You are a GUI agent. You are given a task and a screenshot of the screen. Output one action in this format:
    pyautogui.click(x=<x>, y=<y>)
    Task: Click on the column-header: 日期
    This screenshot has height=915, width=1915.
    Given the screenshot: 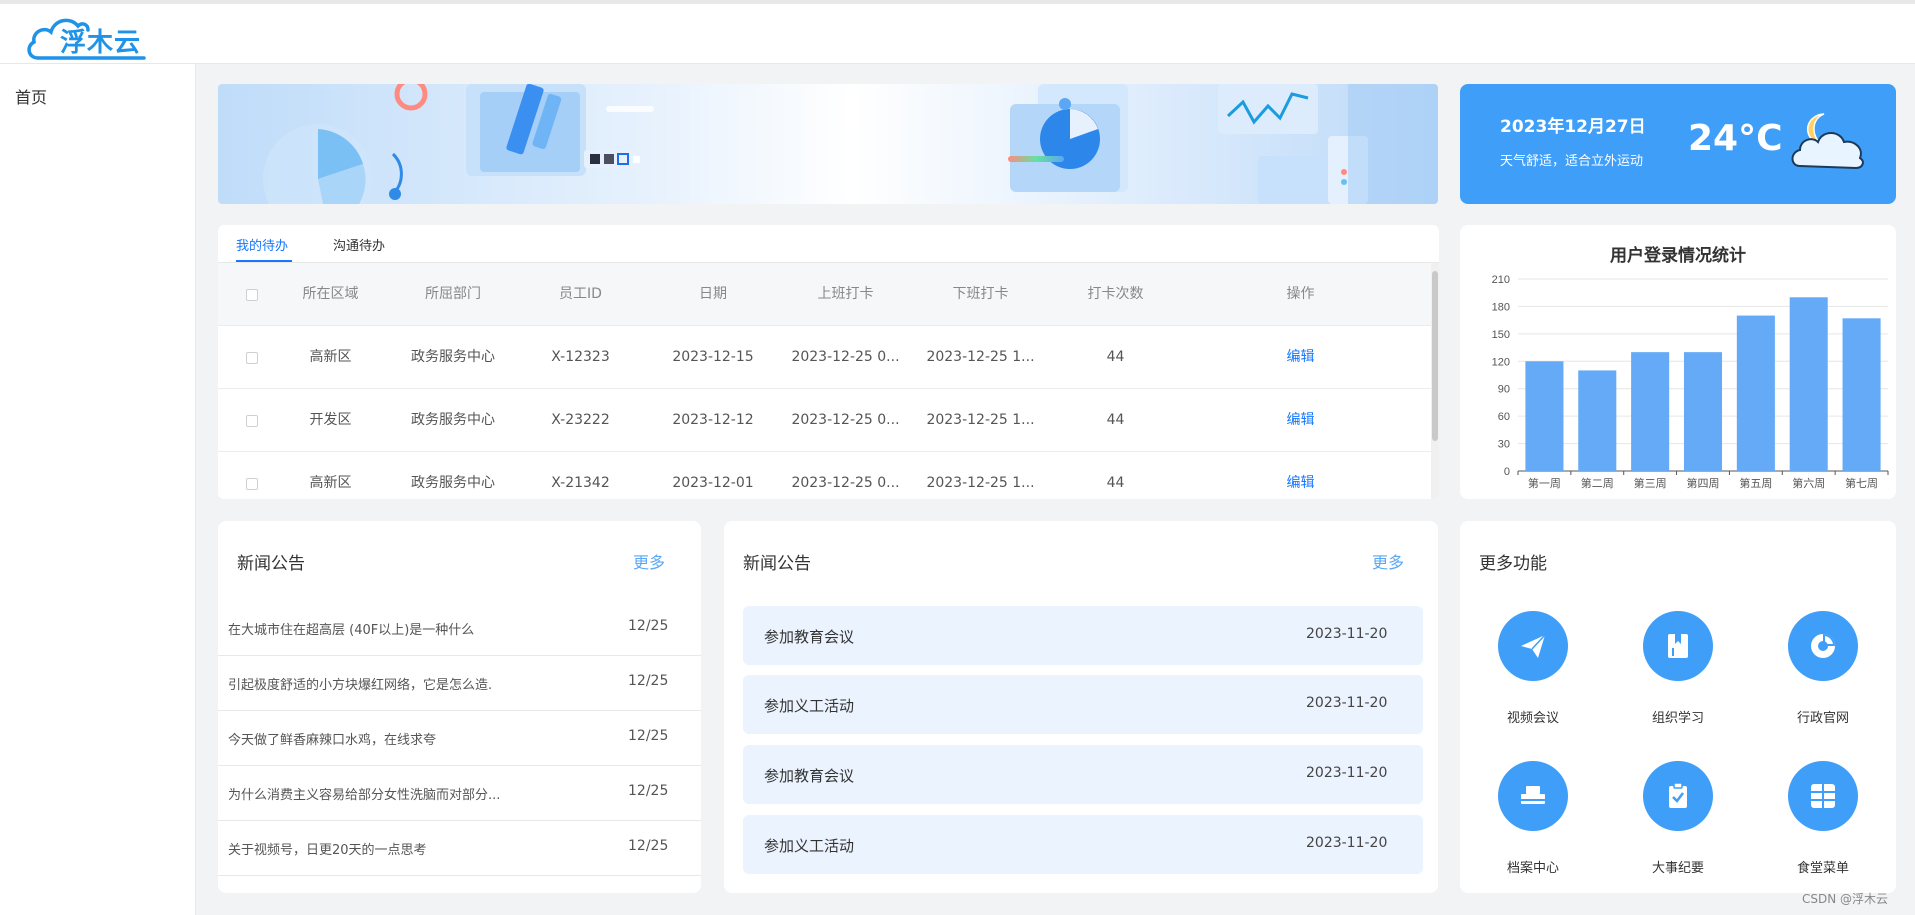 What is the action you would take?
    pyautogui.click(x=713, y=294)
    